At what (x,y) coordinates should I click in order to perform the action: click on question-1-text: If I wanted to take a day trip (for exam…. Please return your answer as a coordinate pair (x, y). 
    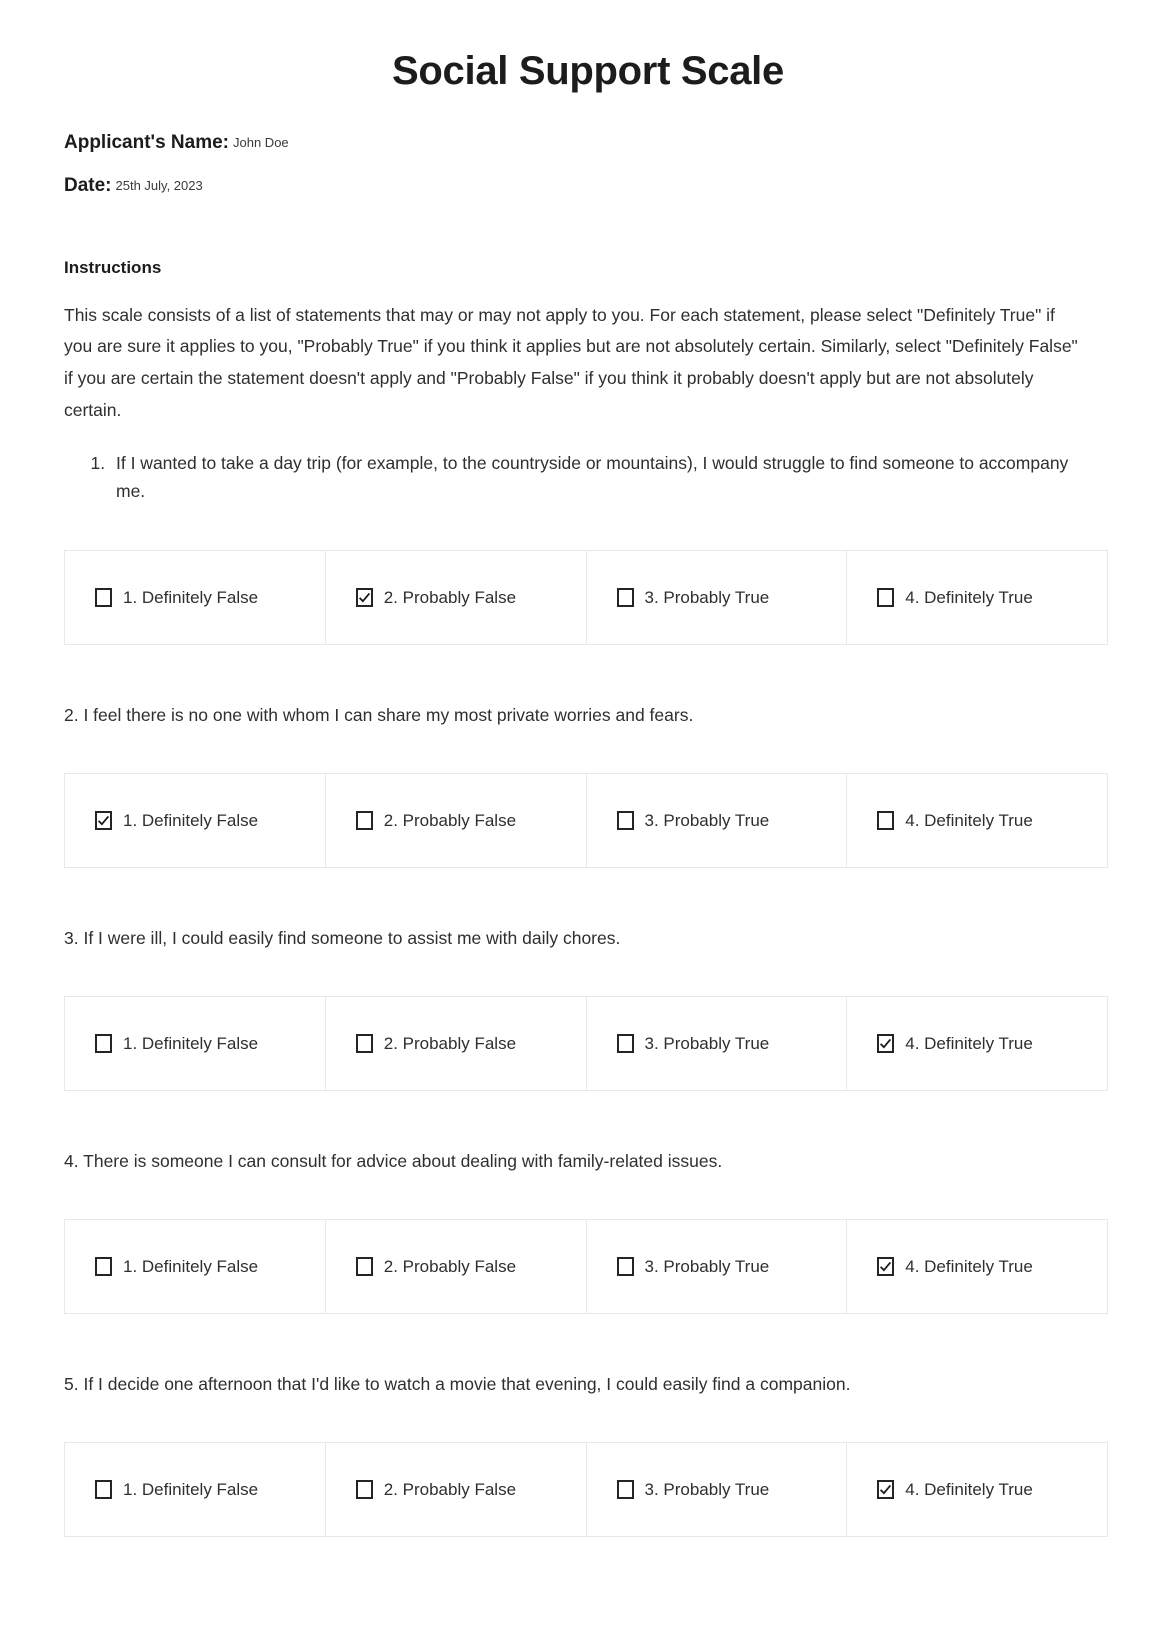
    Looking at the image, I should click on (593, 477).